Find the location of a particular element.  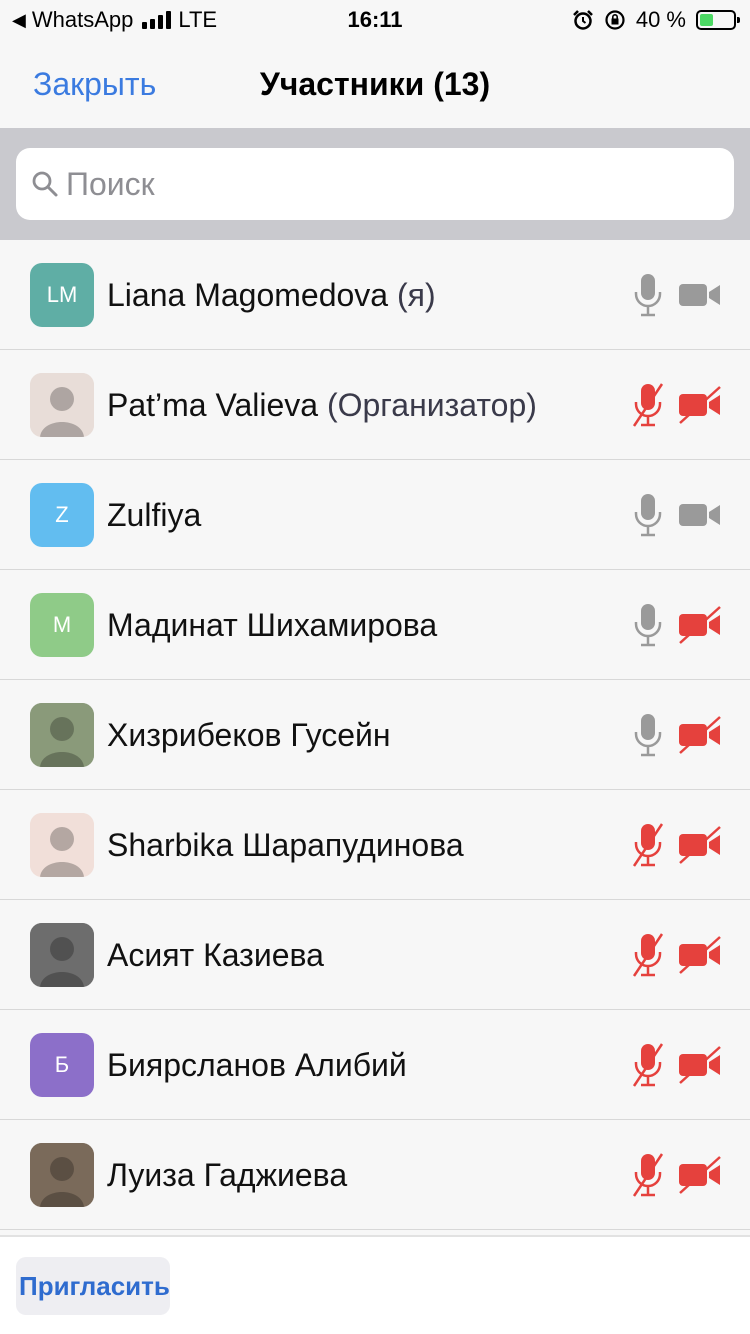

status-right: 40 % is located at coordinates (656, 20).